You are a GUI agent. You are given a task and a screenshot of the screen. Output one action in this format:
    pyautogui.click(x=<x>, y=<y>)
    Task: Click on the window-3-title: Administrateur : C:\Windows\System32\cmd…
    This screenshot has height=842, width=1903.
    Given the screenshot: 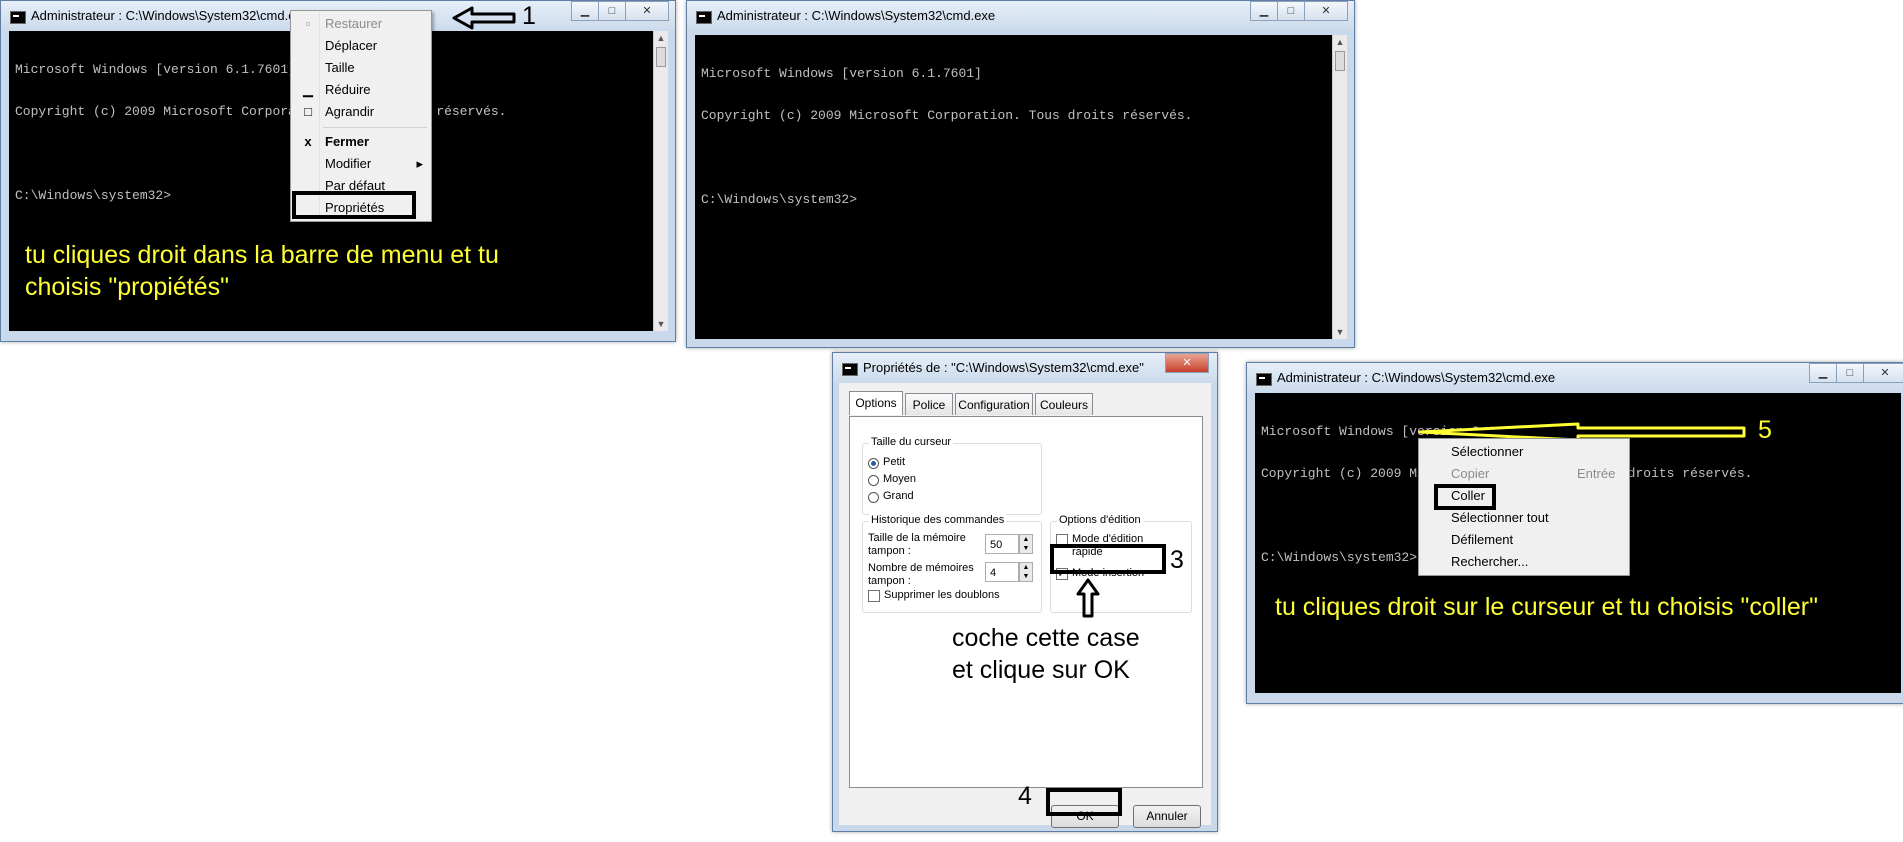 What is the action you would take?
    pyautogui.click(x=1416, y=377)
    